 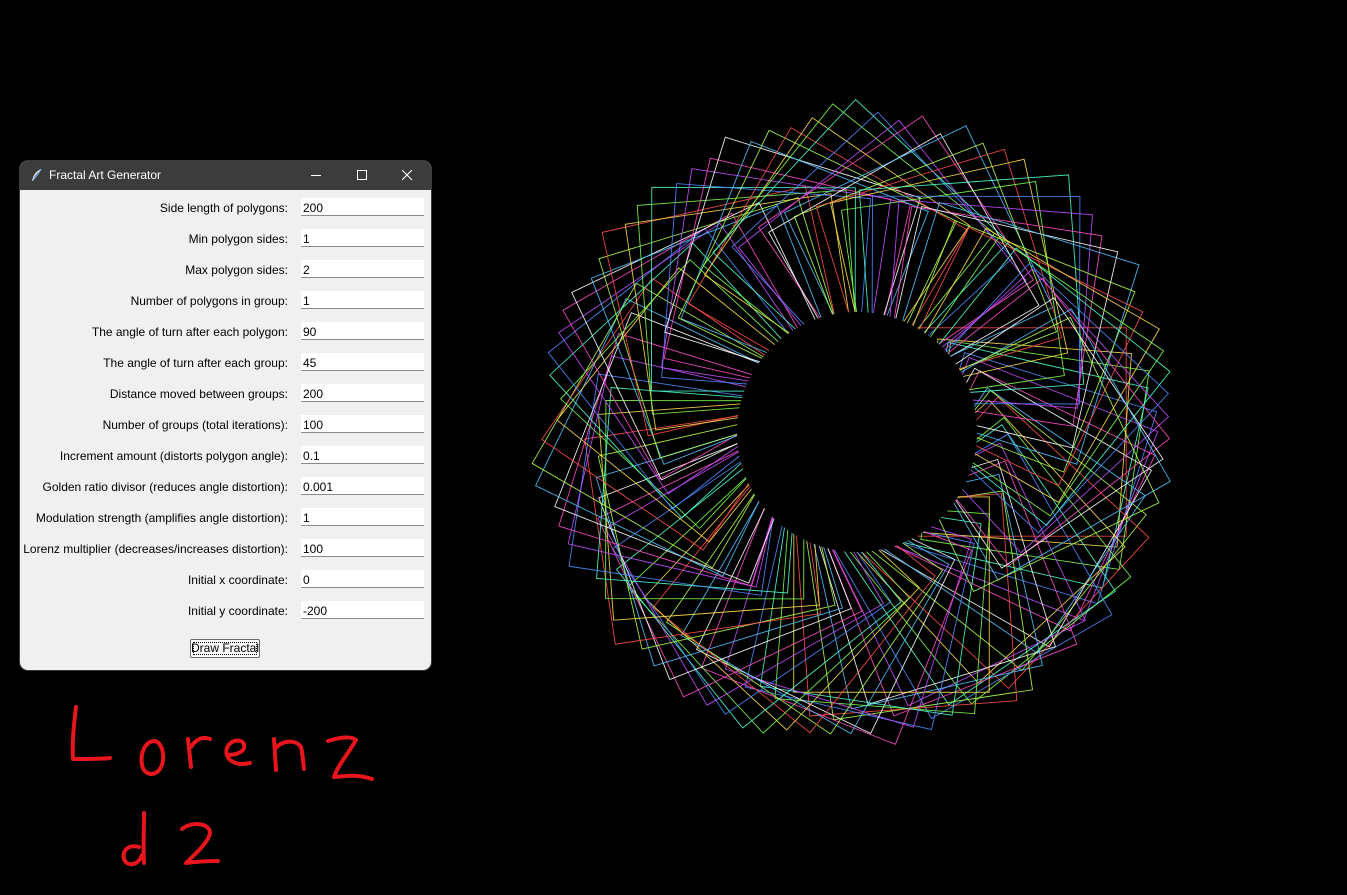 I want to click on group-turn-angle-input, so click(x=362, y=362).